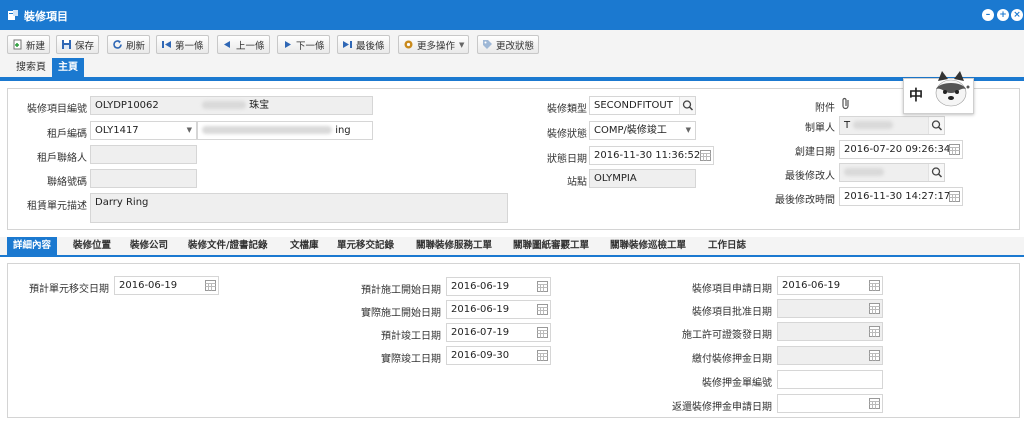 The width and height of the screenshot is (1024, 425). Describe the element at coordinates (892, 172) in the screenshot. I see `last-modifier-field` at that location.